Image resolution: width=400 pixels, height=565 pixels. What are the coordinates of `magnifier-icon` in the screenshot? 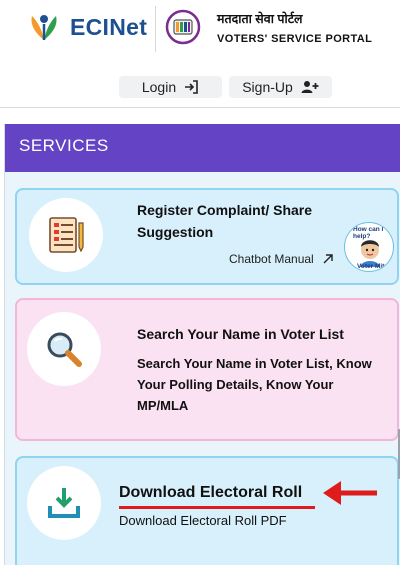 It's located at (64, 349).